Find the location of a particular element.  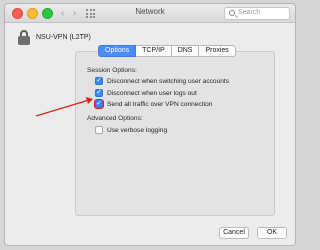

disconnect-logout-checkbox: ✓ Disconnect when user logs out is located at coordinates (146, 93).